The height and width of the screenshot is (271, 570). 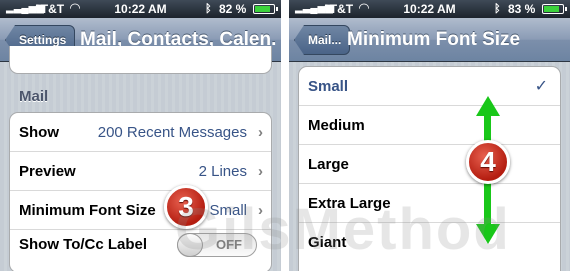 What do you see at coordinates (488, 234) in the screenshot?
I see `arrow-down-icon` at bounding box center [488, 234].